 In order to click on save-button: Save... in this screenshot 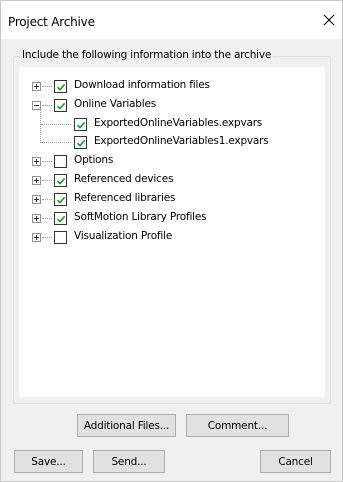, I will do `click(48, 461)`.